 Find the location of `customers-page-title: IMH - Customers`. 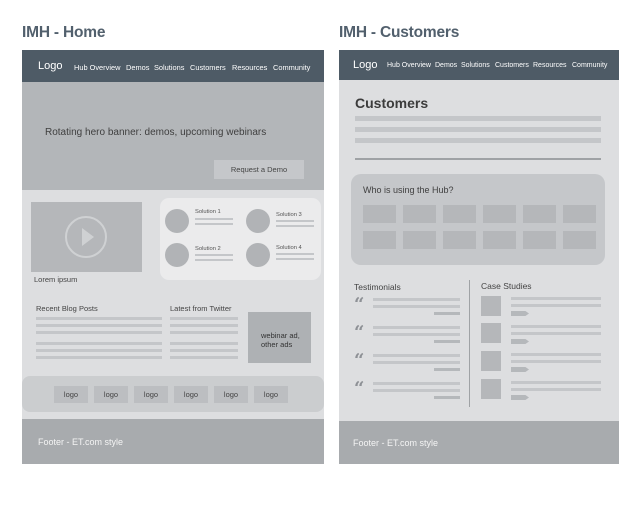

customers-page-title: IMH - Customers is located at coordinates (399, 32).